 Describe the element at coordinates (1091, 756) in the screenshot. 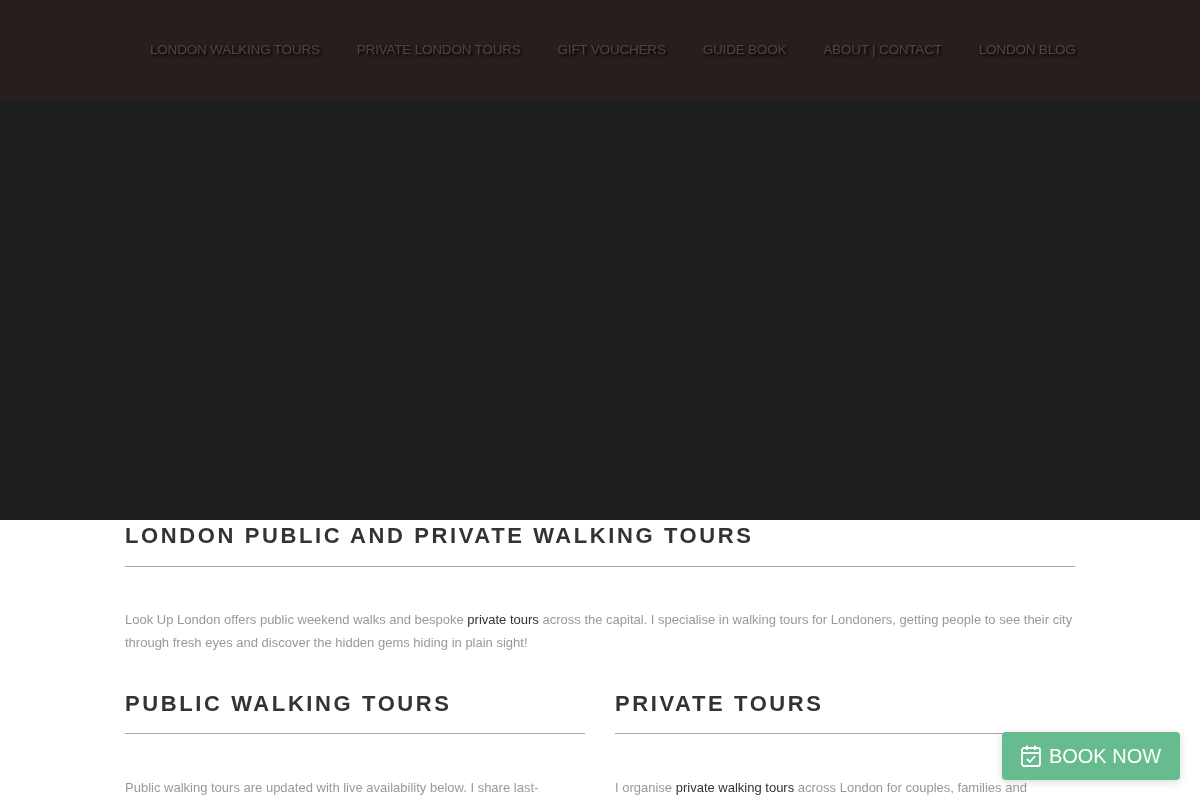

I see `book-now-button: BOOK NOW` at that location.